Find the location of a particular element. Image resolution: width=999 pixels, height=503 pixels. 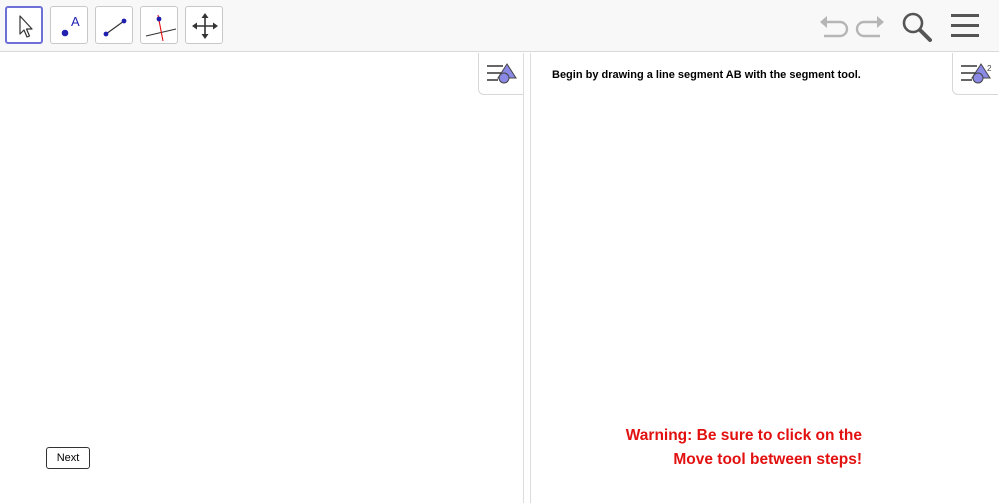

point-icon: A is located at coordinates (70, 25).